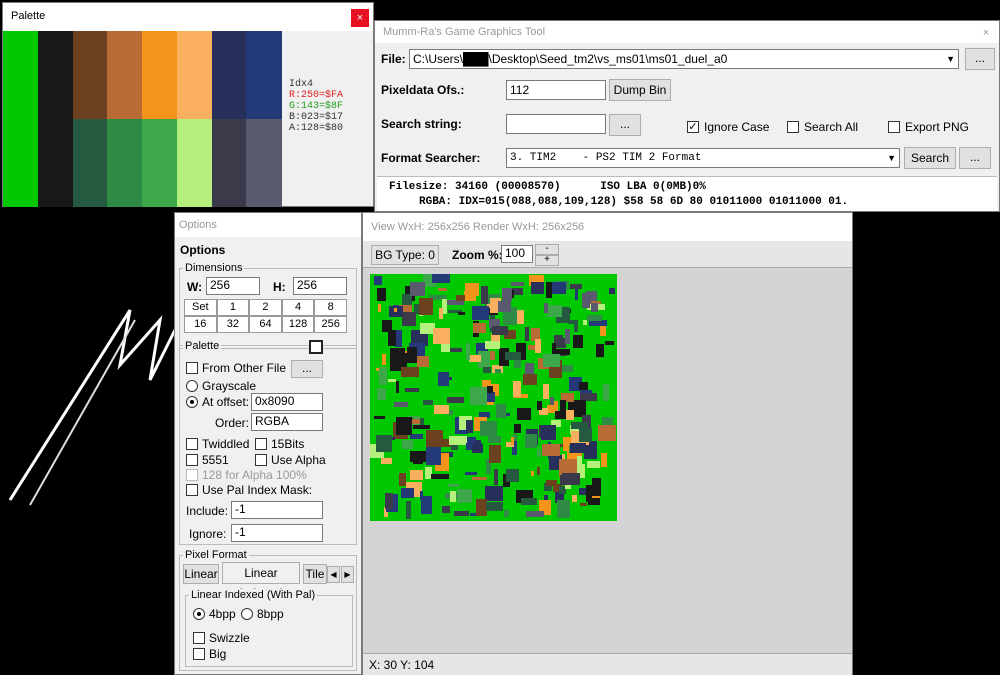 This screenshot has height=675, width=1000. What do you see at coordinates (199, 638) in the screenshot?
I see `swizzle-checkbox` at bounding box center [199, 638].